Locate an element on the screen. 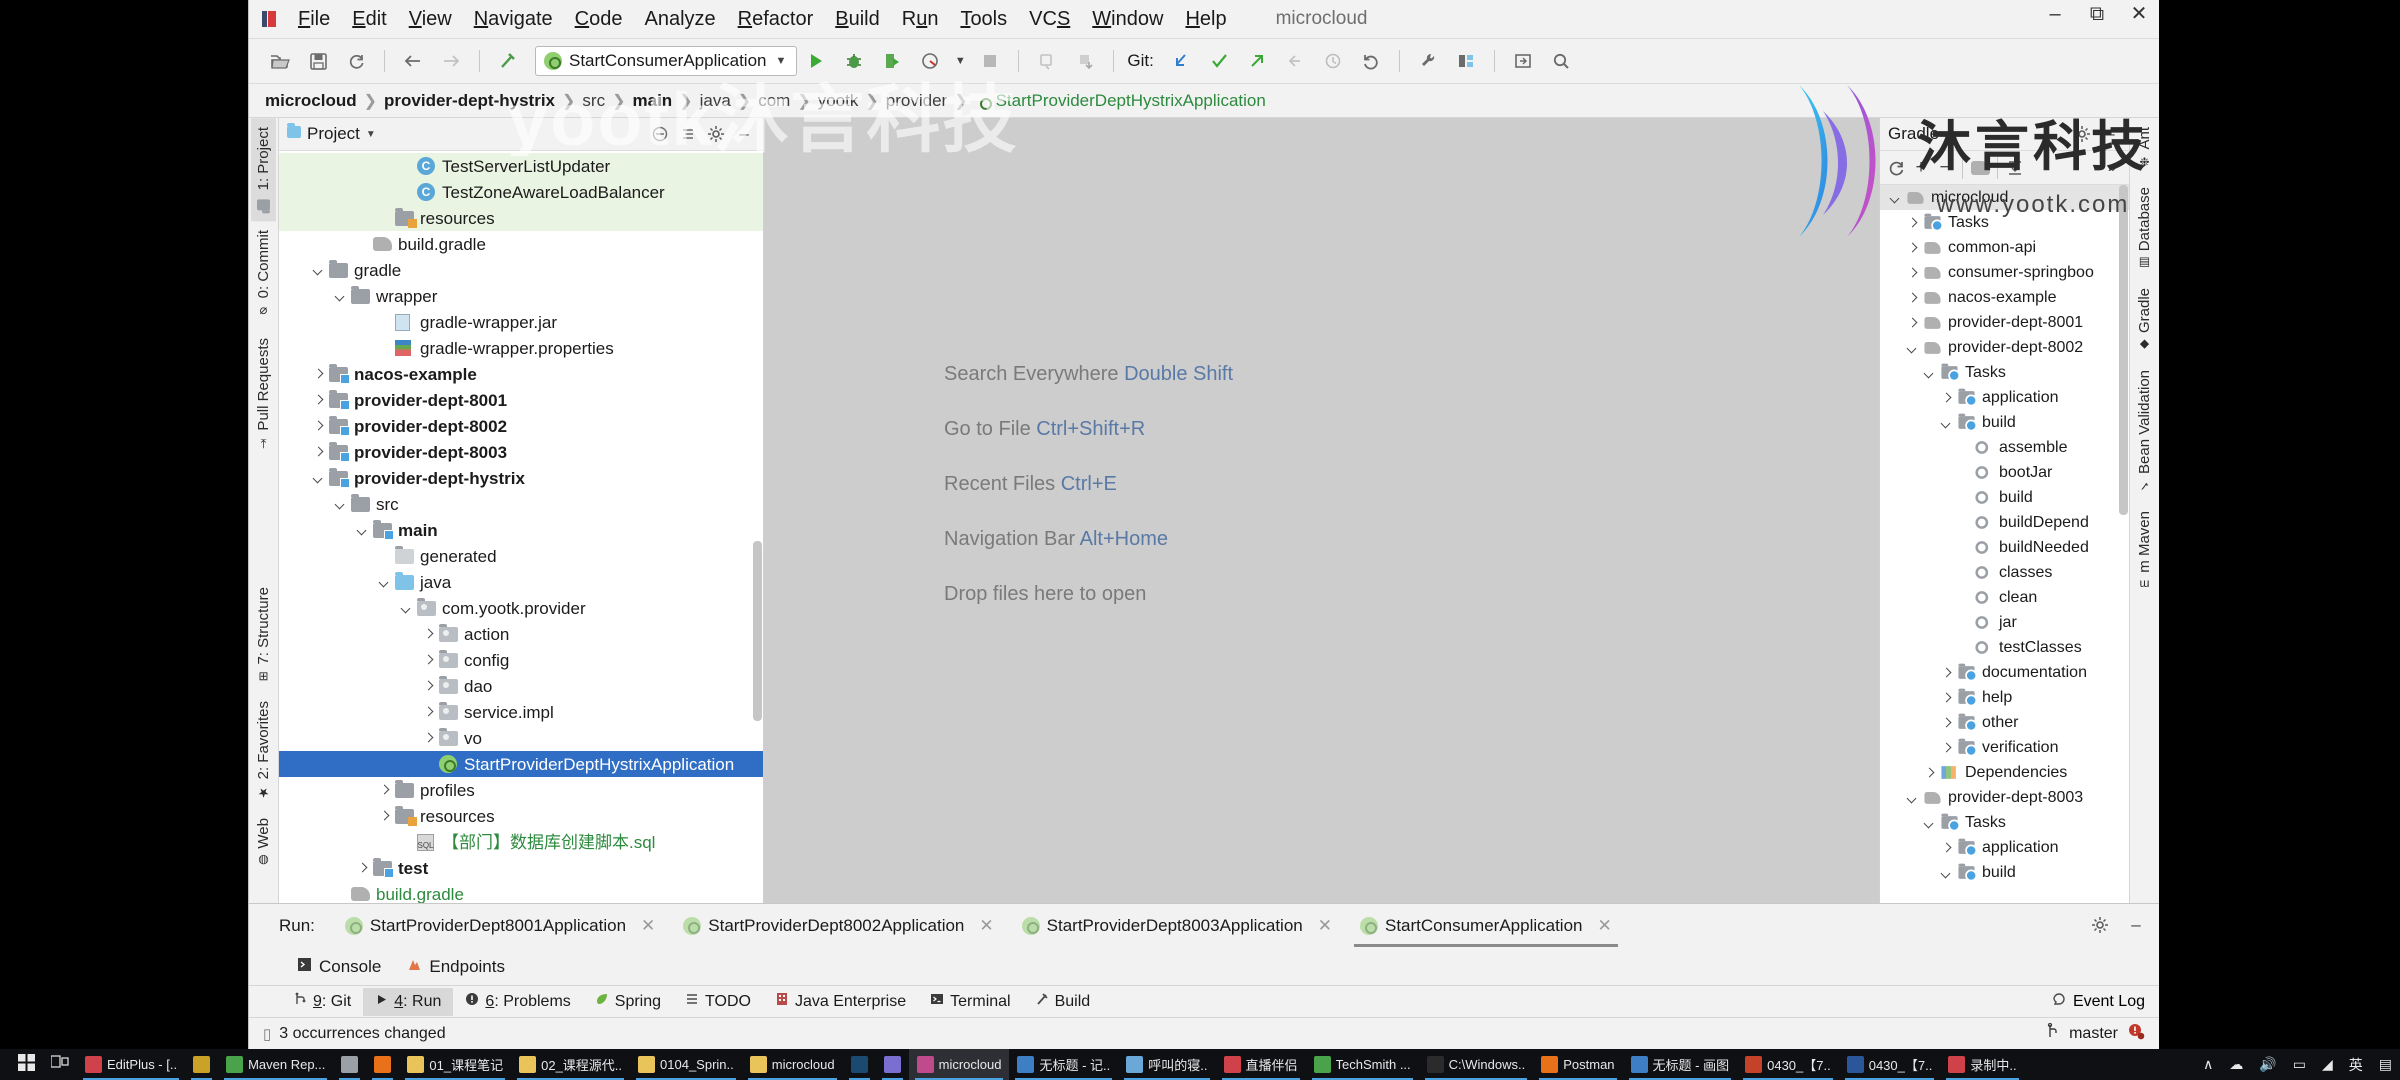  gradle-tree-row: other is located at coordinates (2004, 722).